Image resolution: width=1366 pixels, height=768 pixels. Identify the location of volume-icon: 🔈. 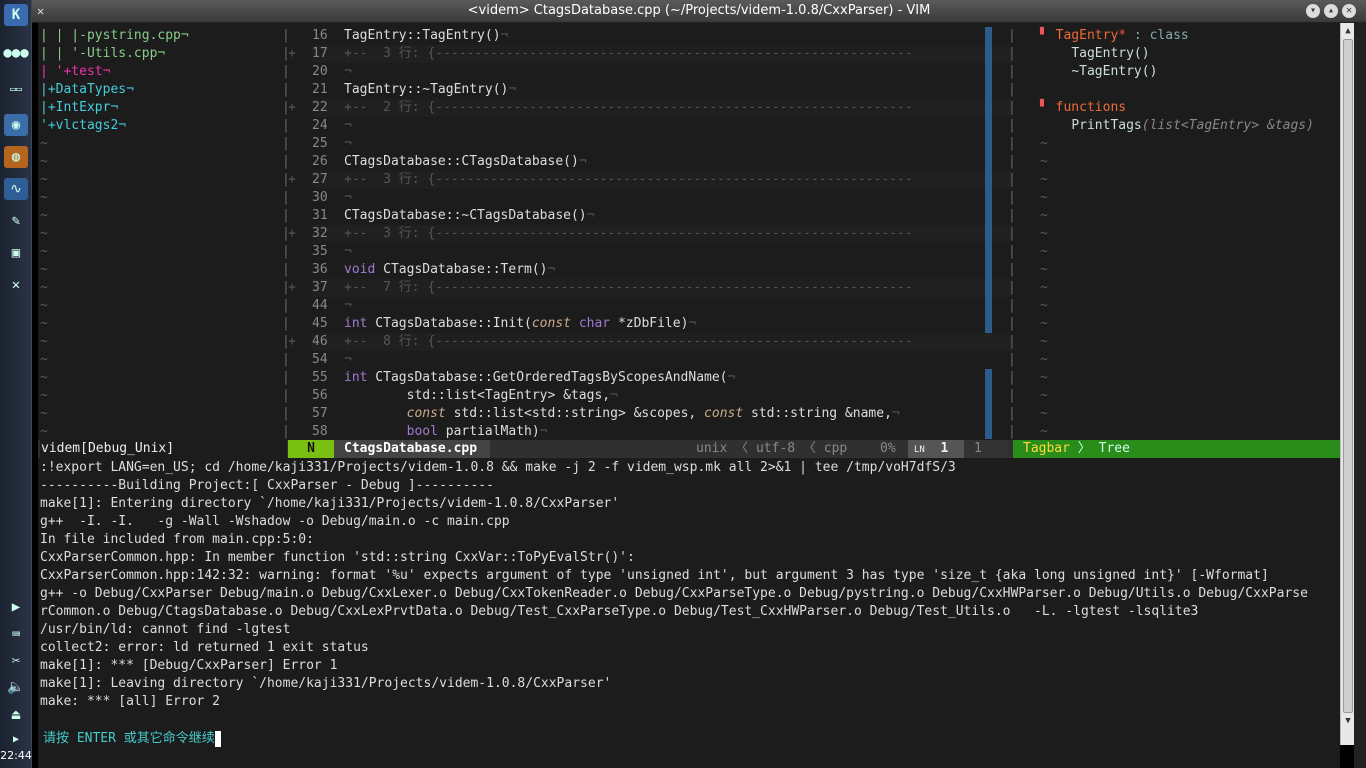
(16, 687).